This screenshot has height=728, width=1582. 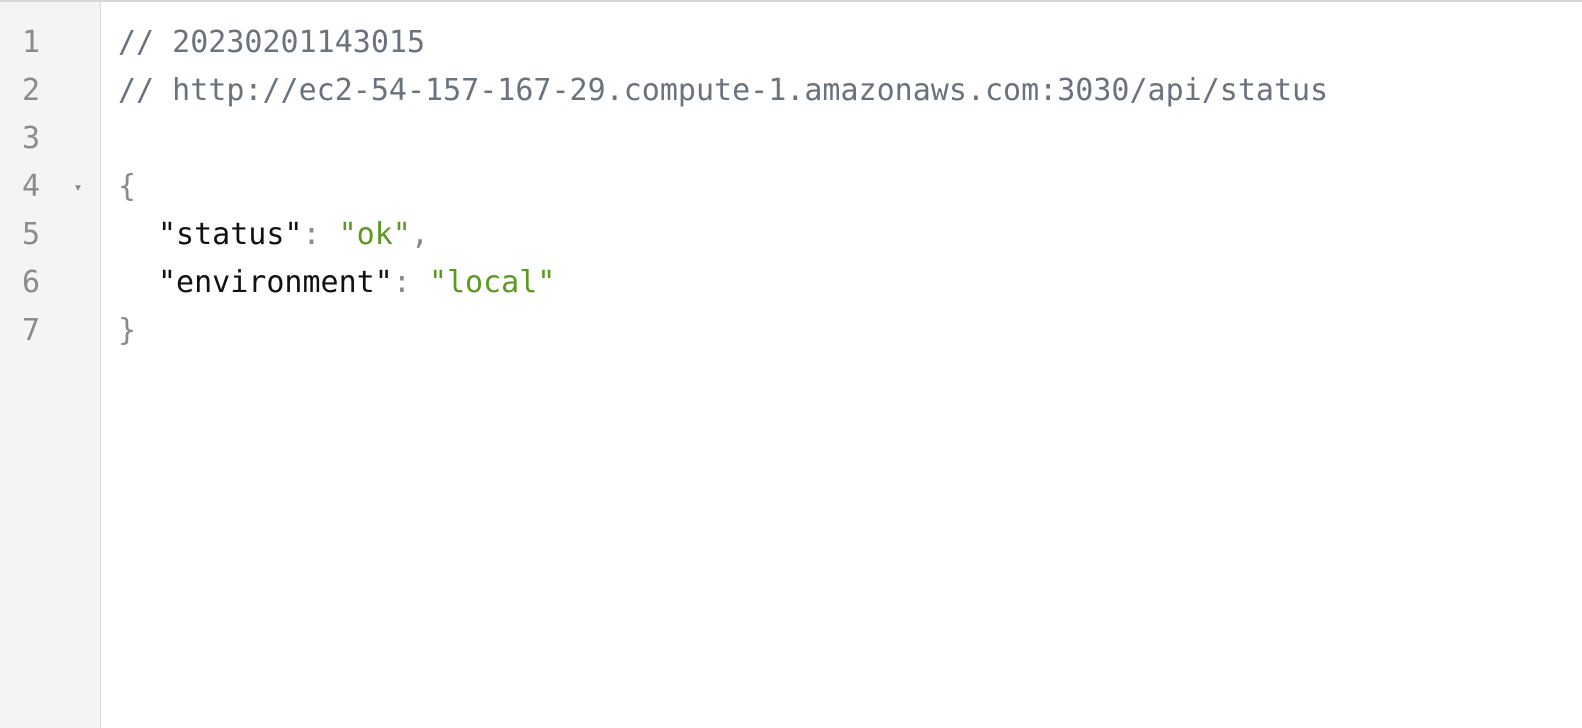 I want to click on json-entry-status: "status": "ok",, so click(x=293, y=235).